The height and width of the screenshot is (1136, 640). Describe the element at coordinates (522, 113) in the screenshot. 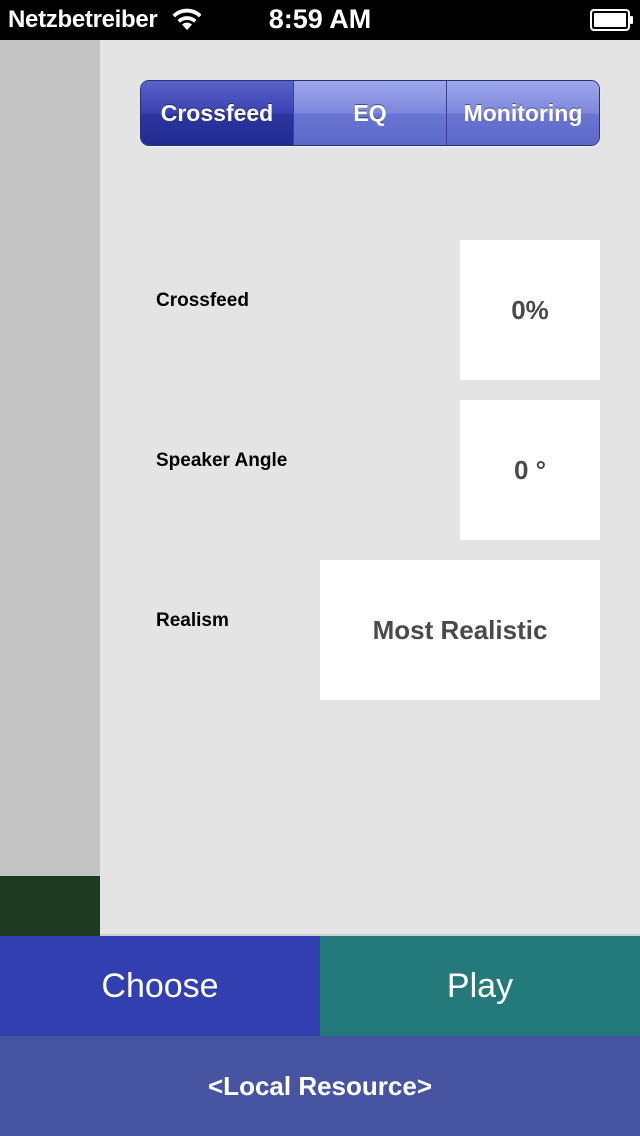

I see `tab-monitoring: Monitoring` at that location.